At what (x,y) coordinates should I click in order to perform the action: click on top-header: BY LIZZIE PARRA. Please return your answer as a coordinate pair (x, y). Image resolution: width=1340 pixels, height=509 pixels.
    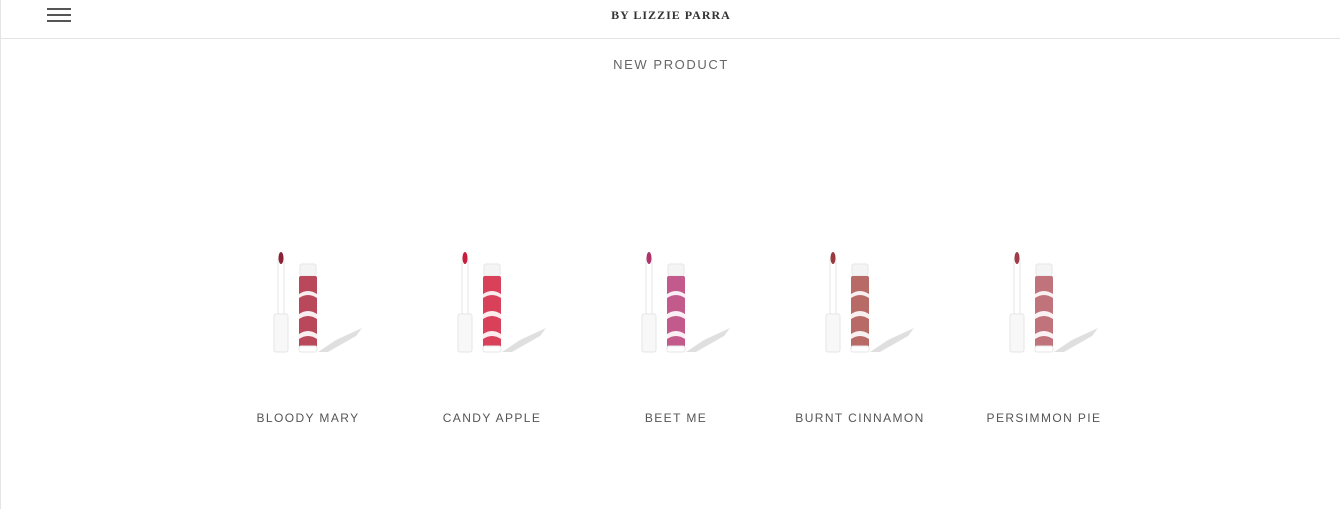
    Looking at the image, I should click on (670, 19).